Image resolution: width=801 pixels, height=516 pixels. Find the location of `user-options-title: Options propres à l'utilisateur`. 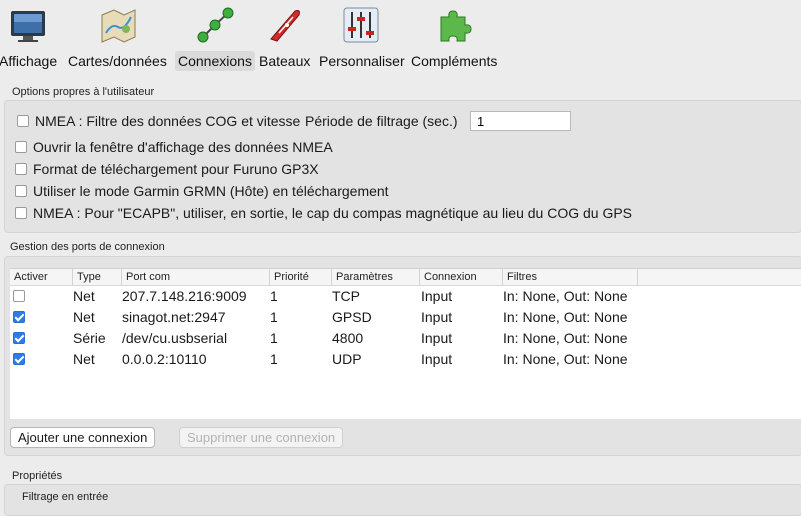

user-options-title: Options propres à l'utilisateur is located at coordinates (83, 92).